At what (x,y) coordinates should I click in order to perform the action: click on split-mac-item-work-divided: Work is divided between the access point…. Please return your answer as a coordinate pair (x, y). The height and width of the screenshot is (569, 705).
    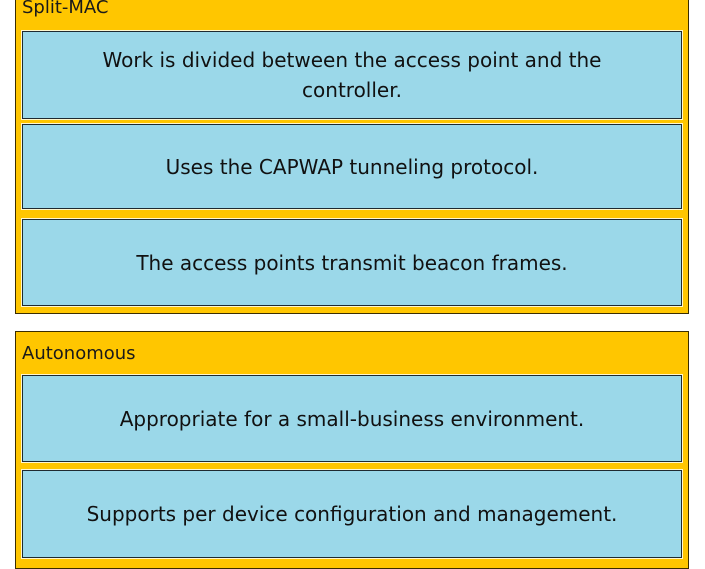
    Looking at the image, I should click on (352, 75).